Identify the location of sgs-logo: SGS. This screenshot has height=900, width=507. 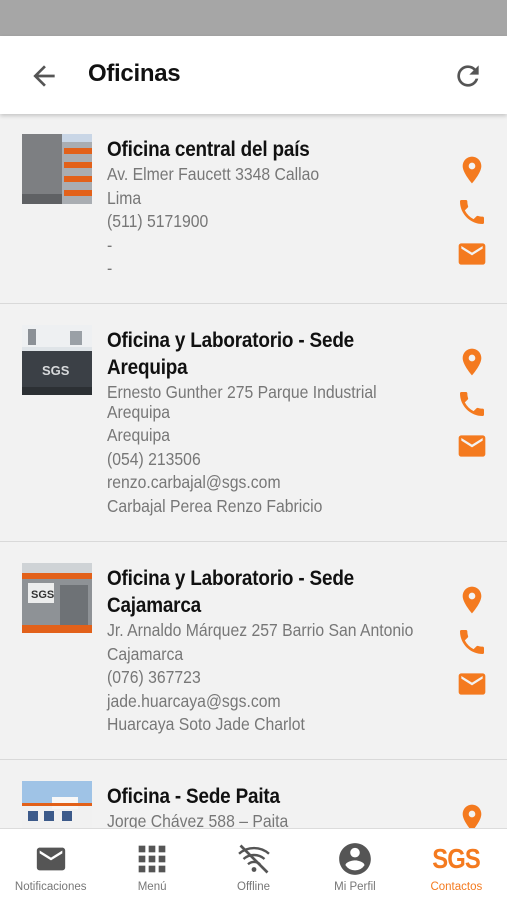
(456, 859).